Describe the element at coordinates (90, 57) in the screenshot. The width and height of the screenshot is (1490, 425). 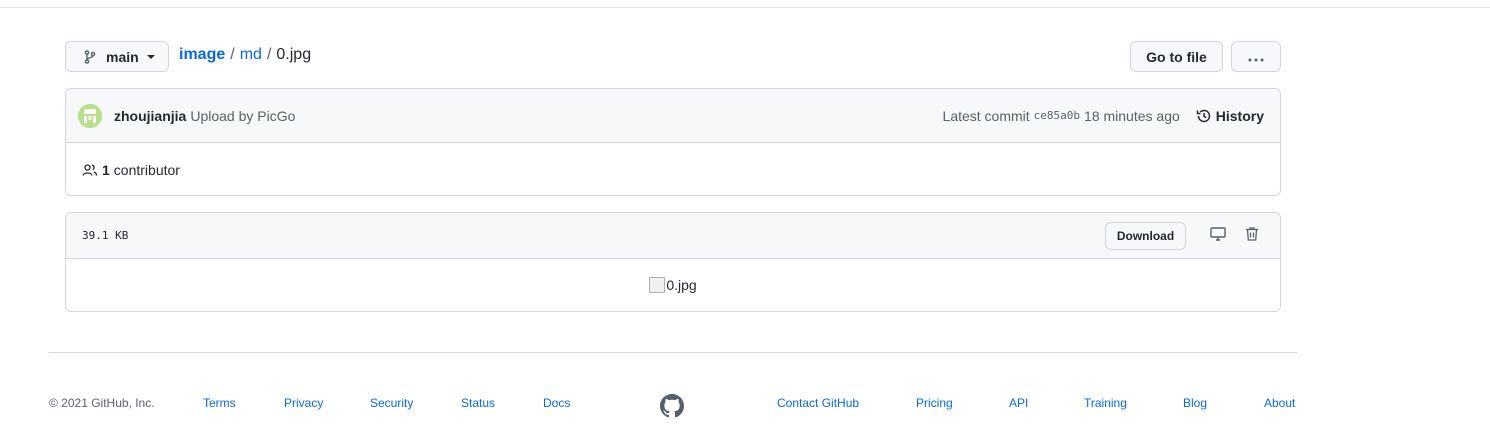
I see `git-branch-icon` at that location.